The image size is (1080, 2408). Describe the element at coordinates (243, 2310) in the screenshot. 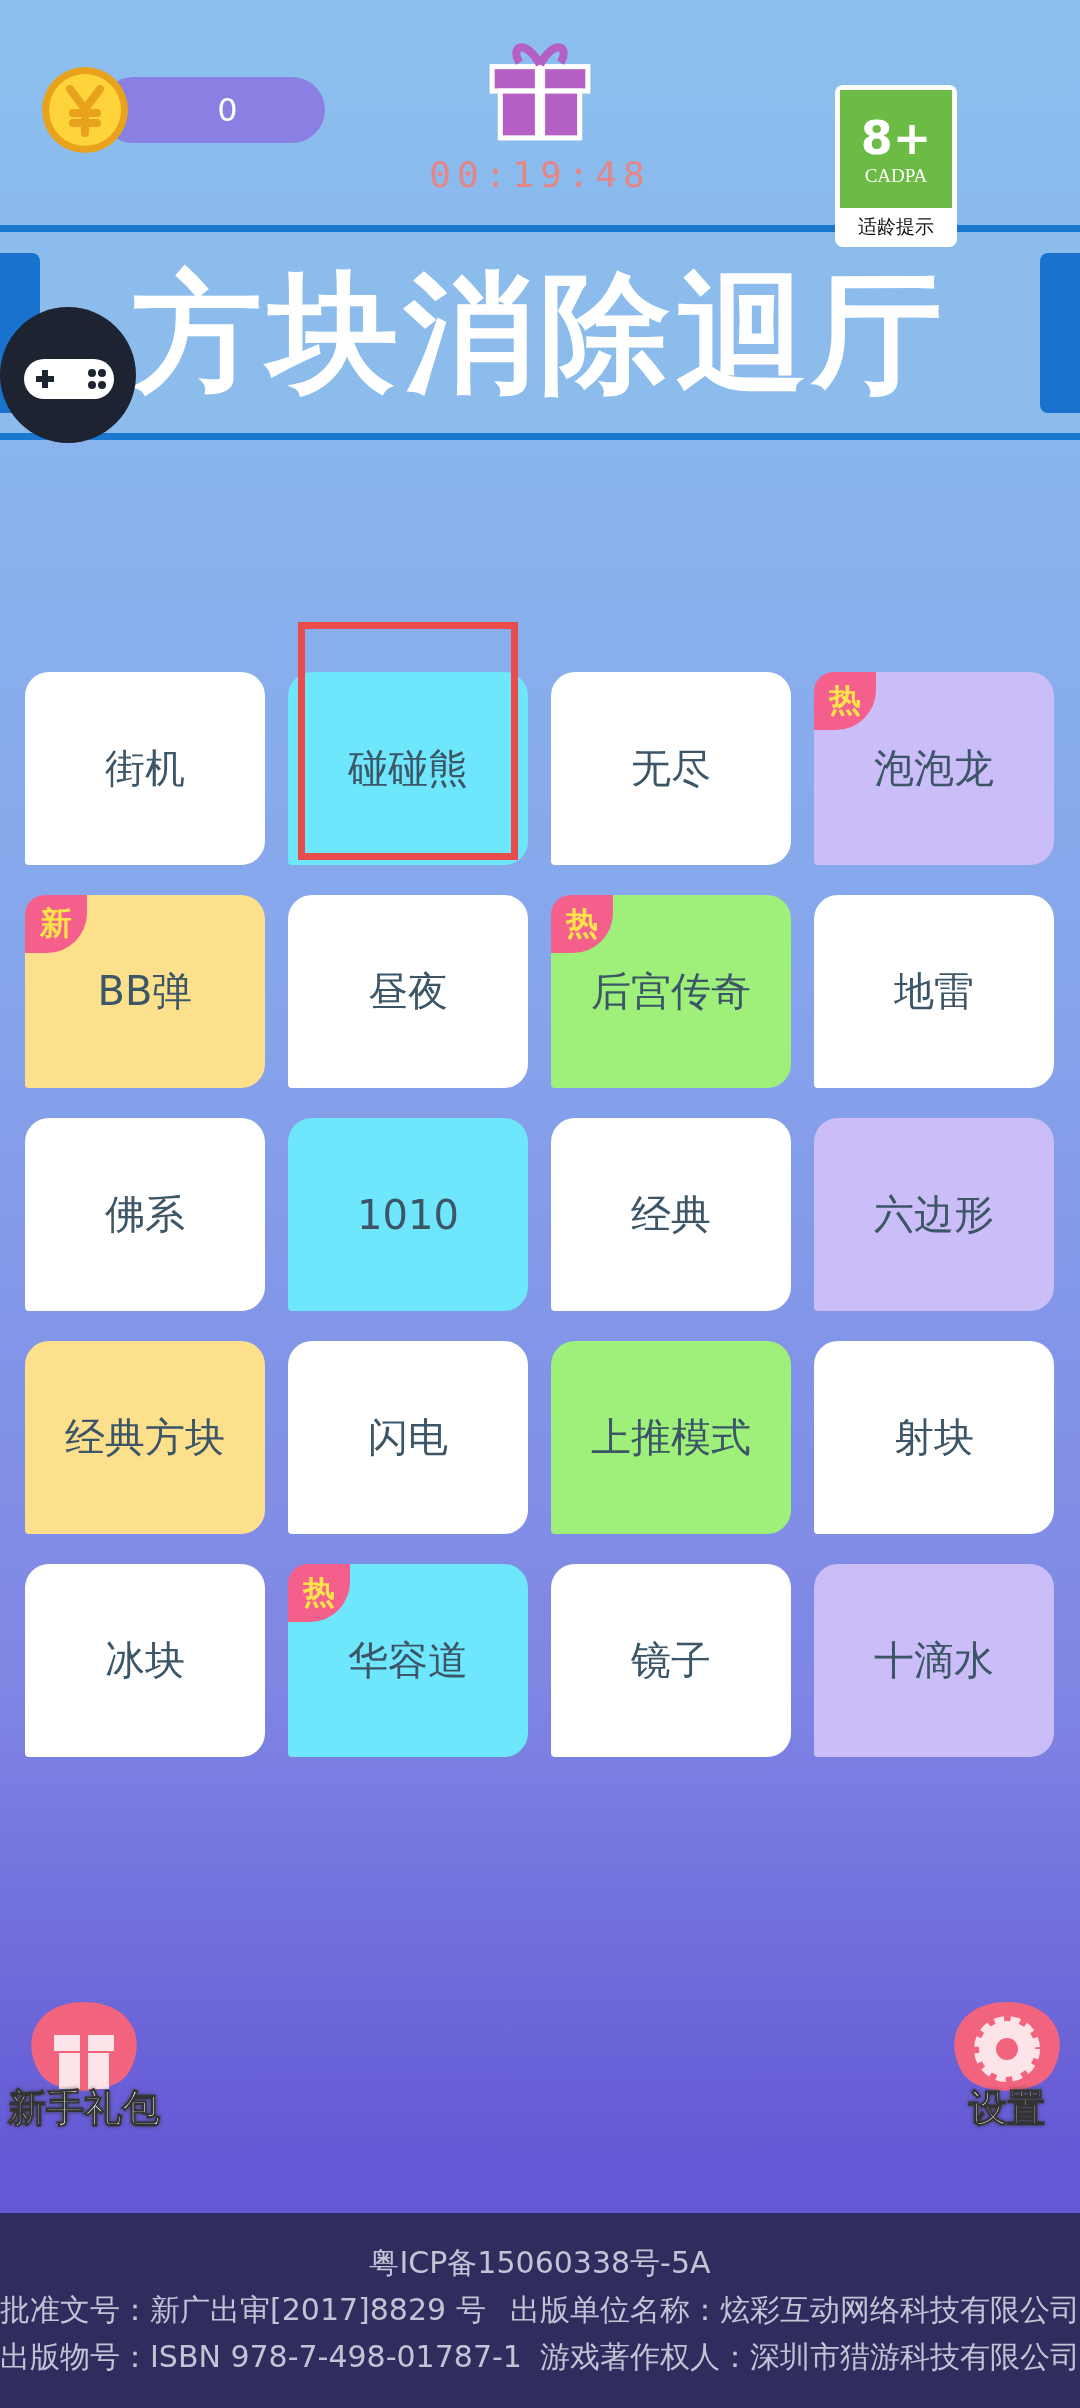

I see `license-text: 批准文号：新广出审[2017]8829 号` at that location.